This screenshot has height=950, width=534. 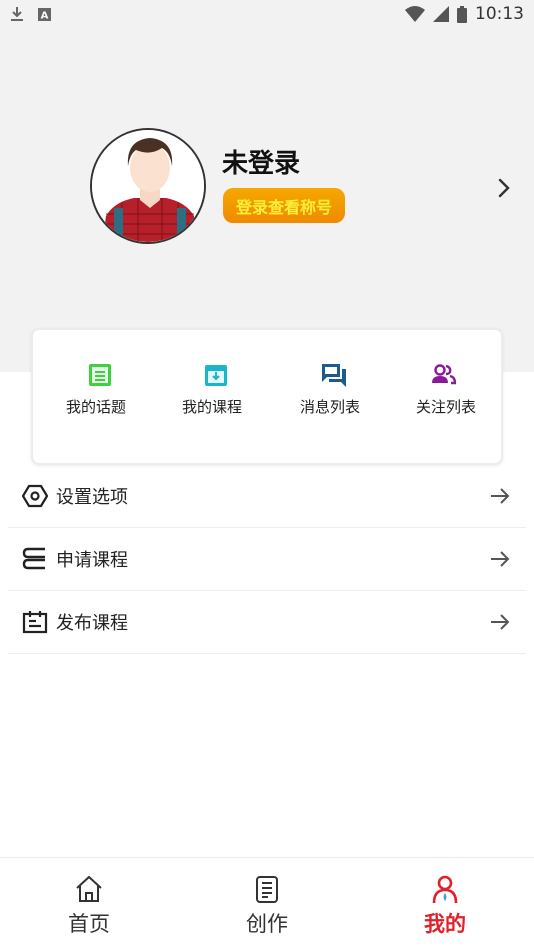 I want to click on menu-item-apply-course: 申请课程, so click(x=267, y=559).